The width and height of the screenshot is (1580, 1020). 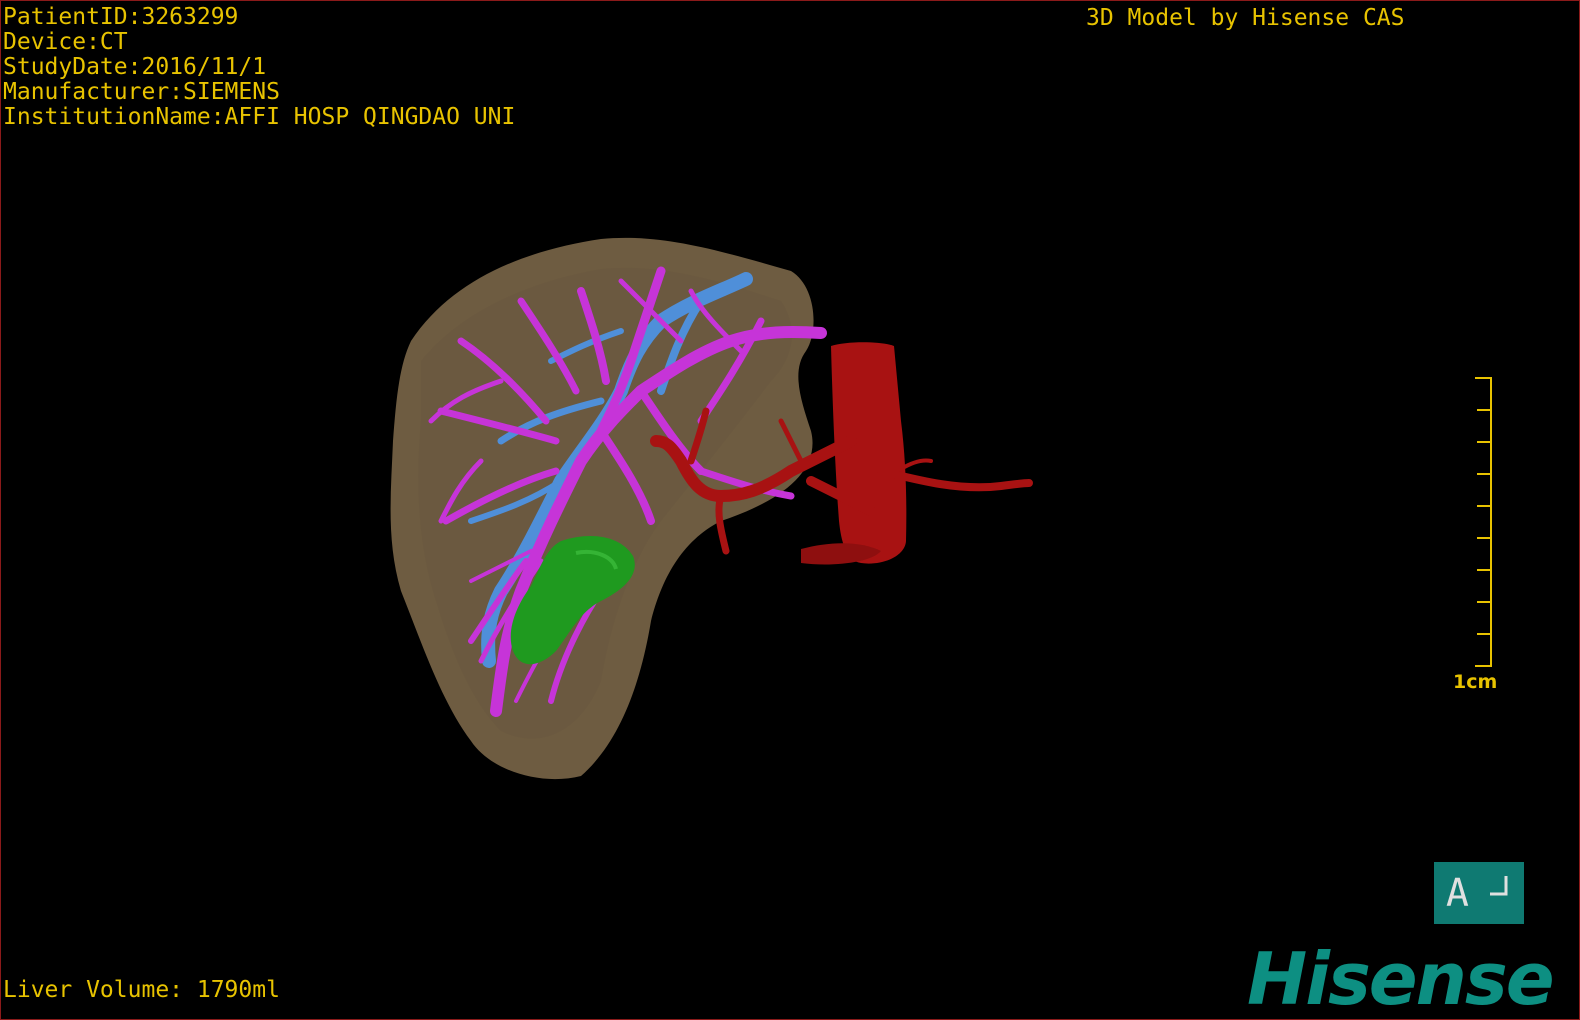 What do you see at coordinates (1401, 978) in the screenshot?
I see `brand-logo: Hisense` at bounding box center [1401, 978].